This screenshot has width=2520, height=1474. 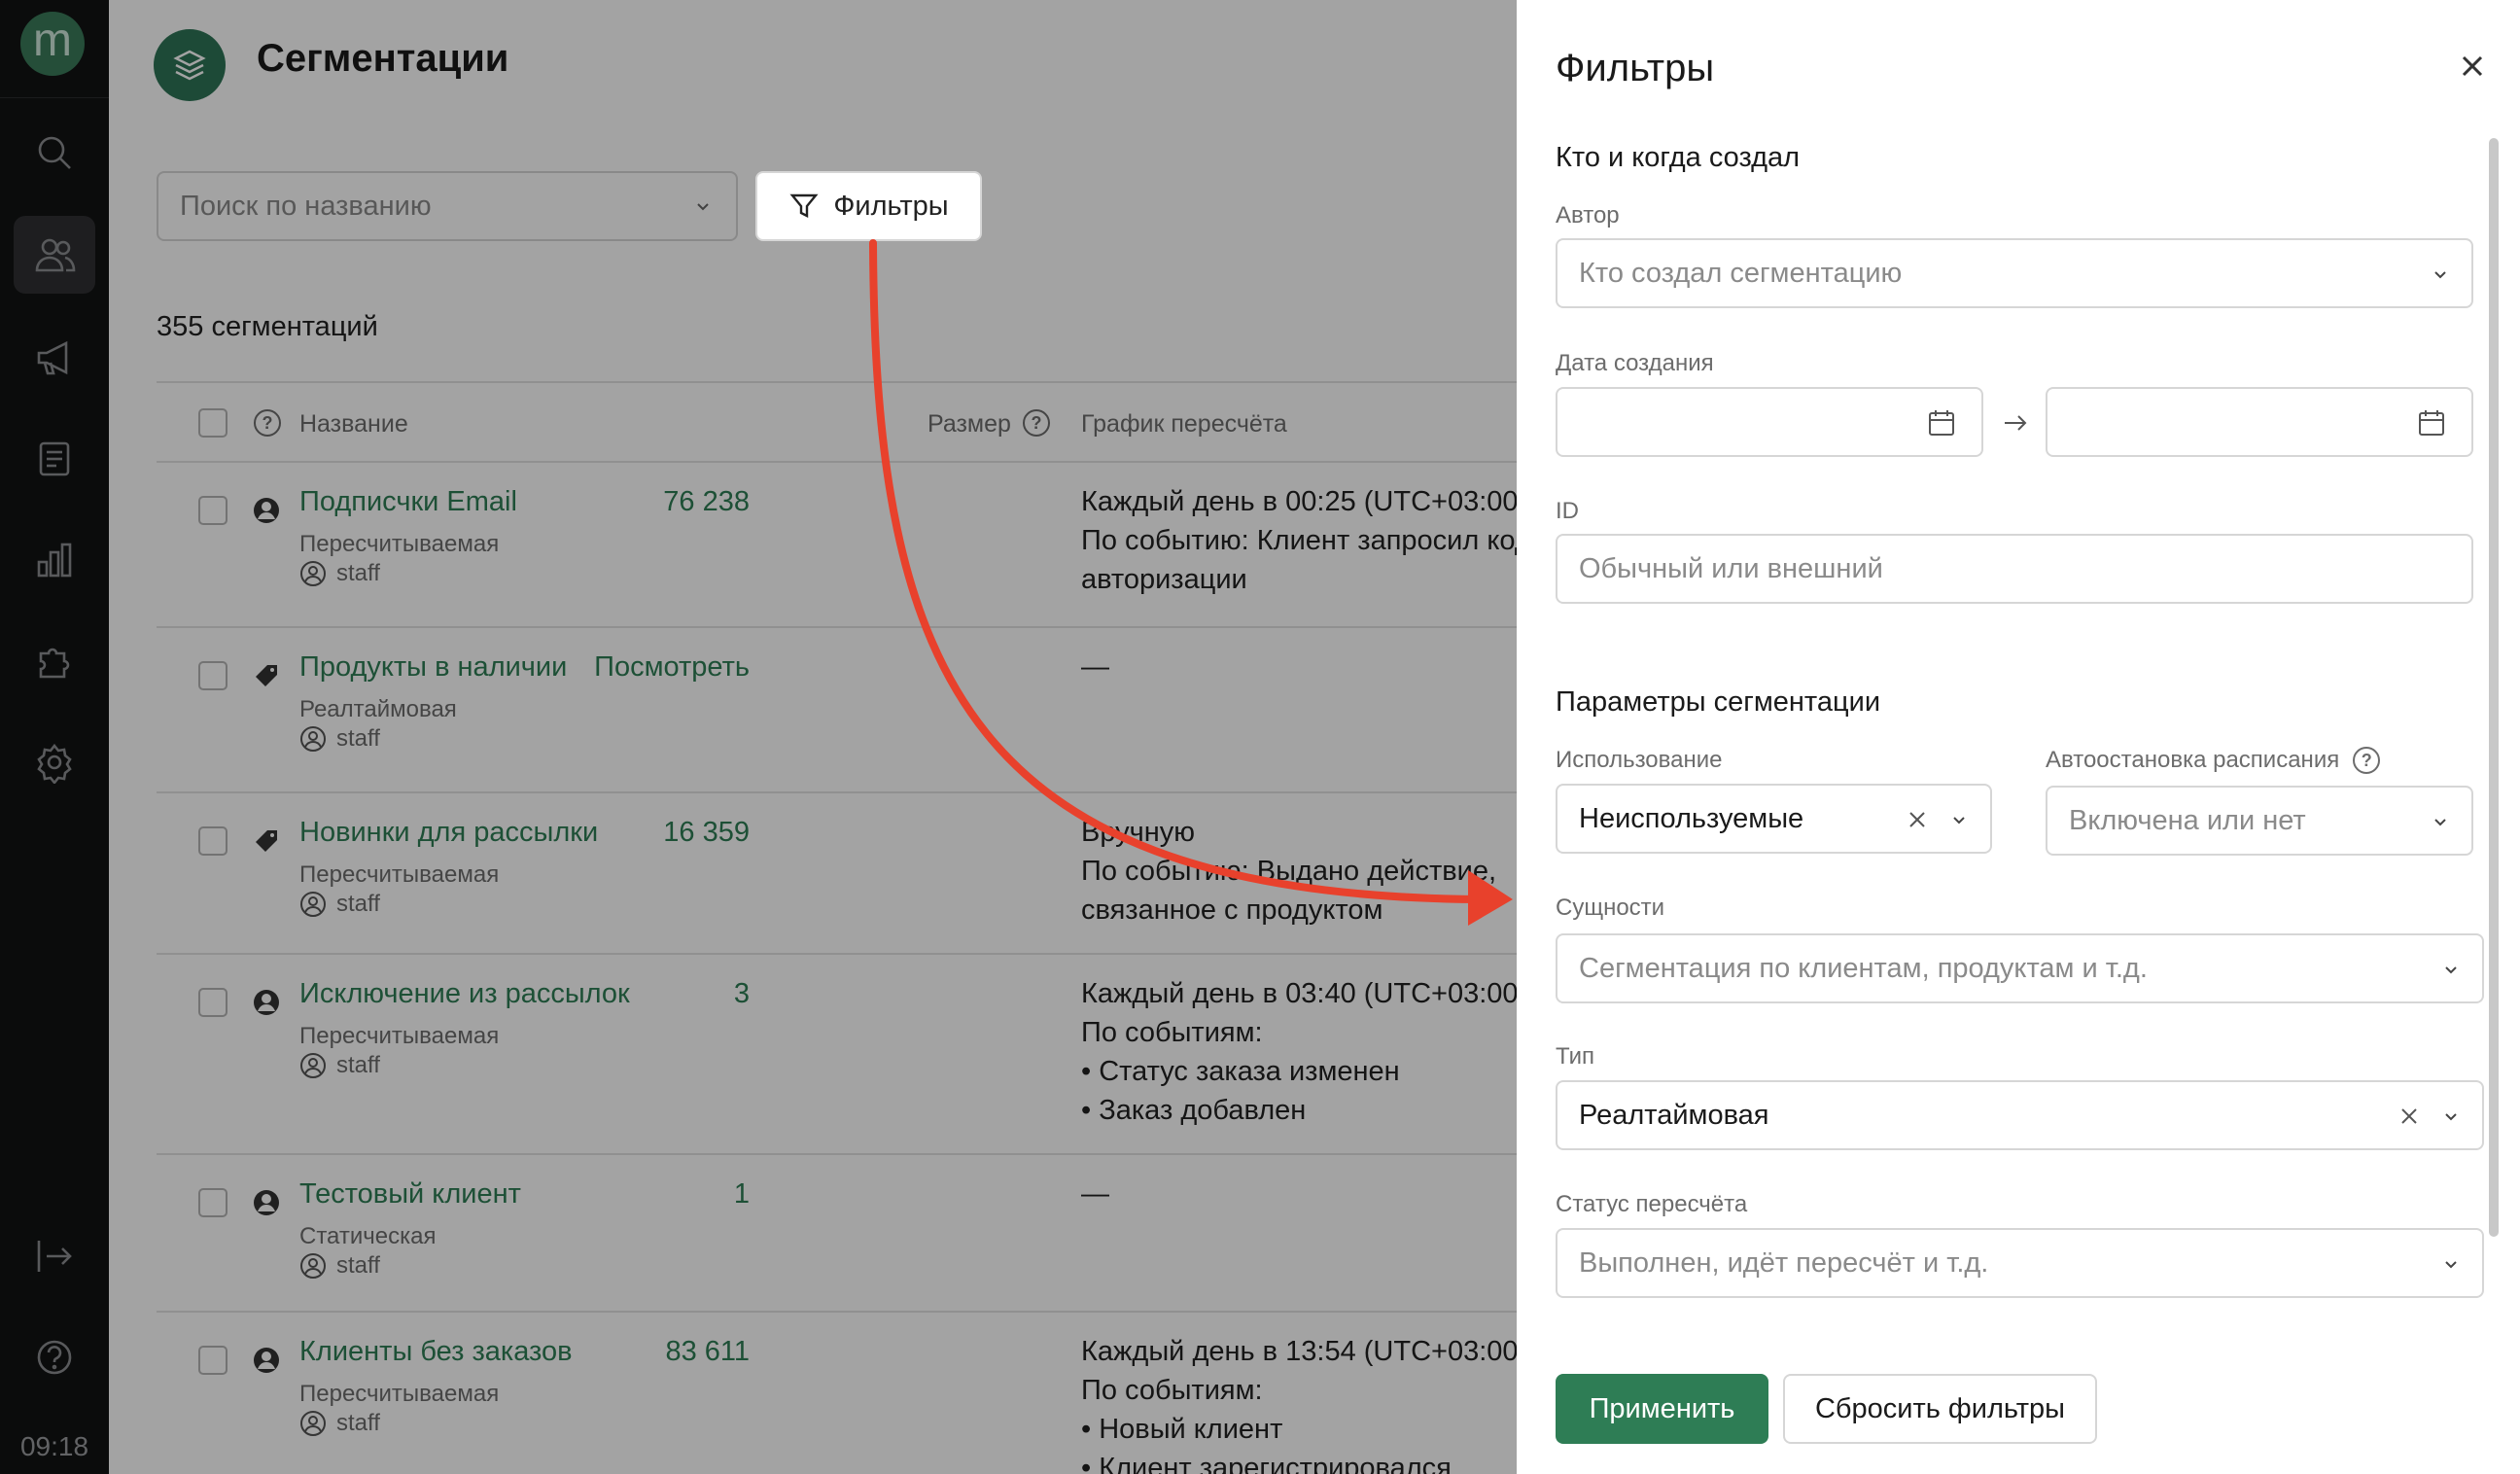 What do you see at coordinates (672, 667) in the screenshot?
I see `segment-size: Посмотреть` at bounding box center [672, 667].